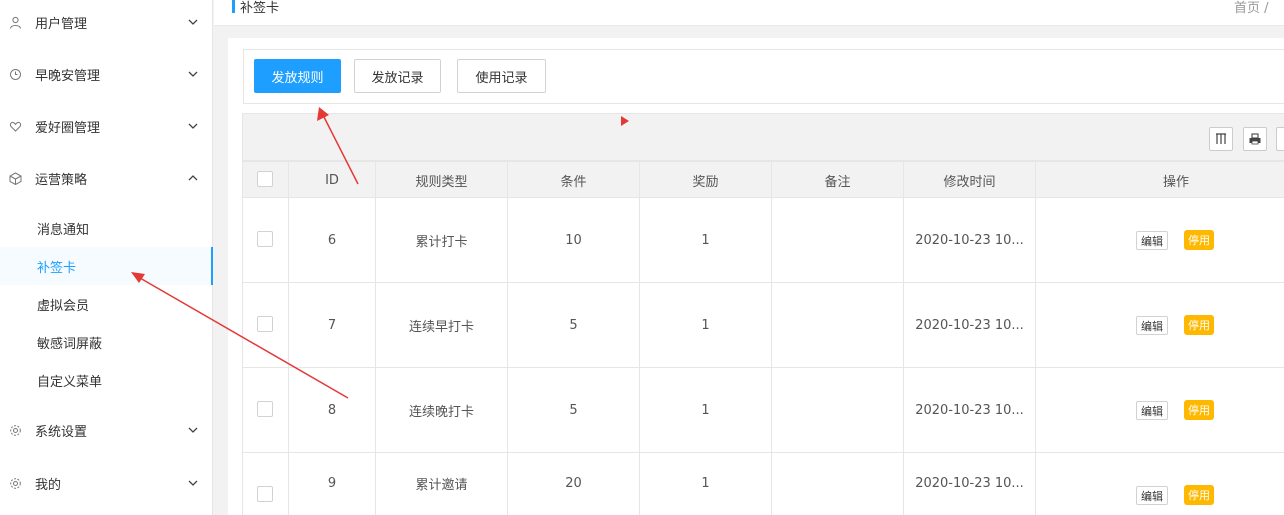 Image resolution: width=1284 pixels, height=515 pixels. I want to click on menu-label: 早晚安管理, so click(68, 76).